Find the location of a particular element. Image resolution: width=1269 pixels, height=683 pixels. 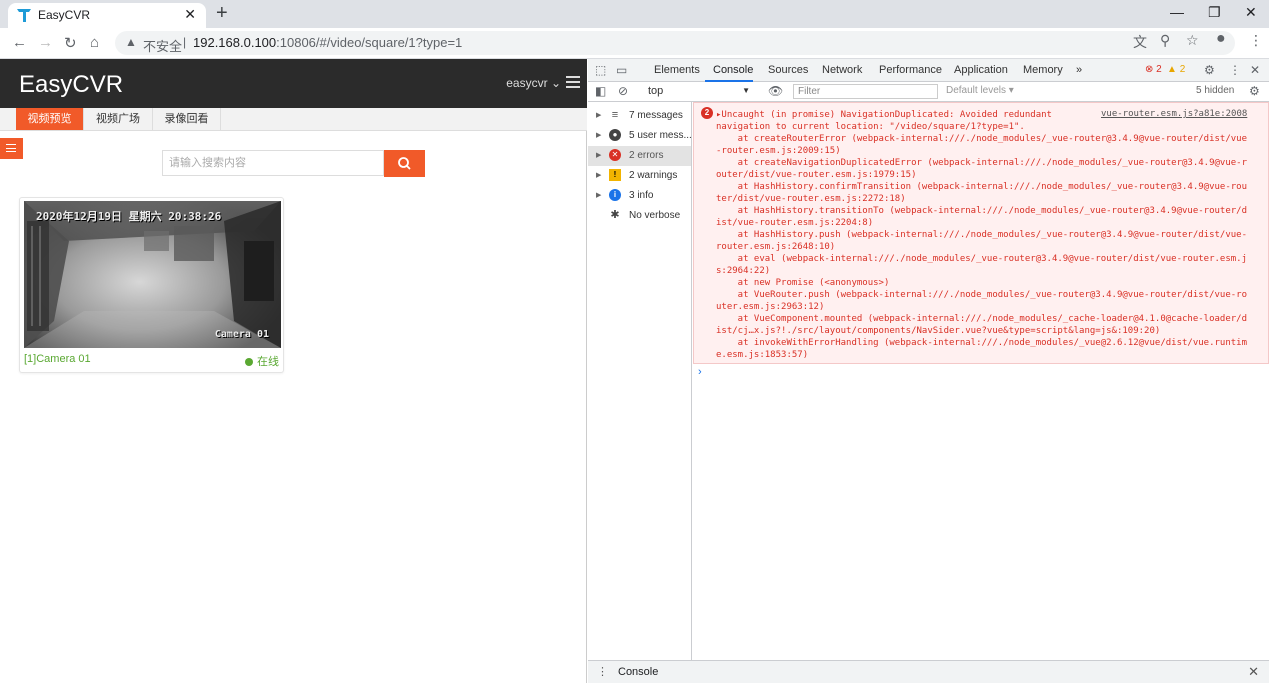

nav-tab-playback: 录像回看 is located at coordinates (187, 119).